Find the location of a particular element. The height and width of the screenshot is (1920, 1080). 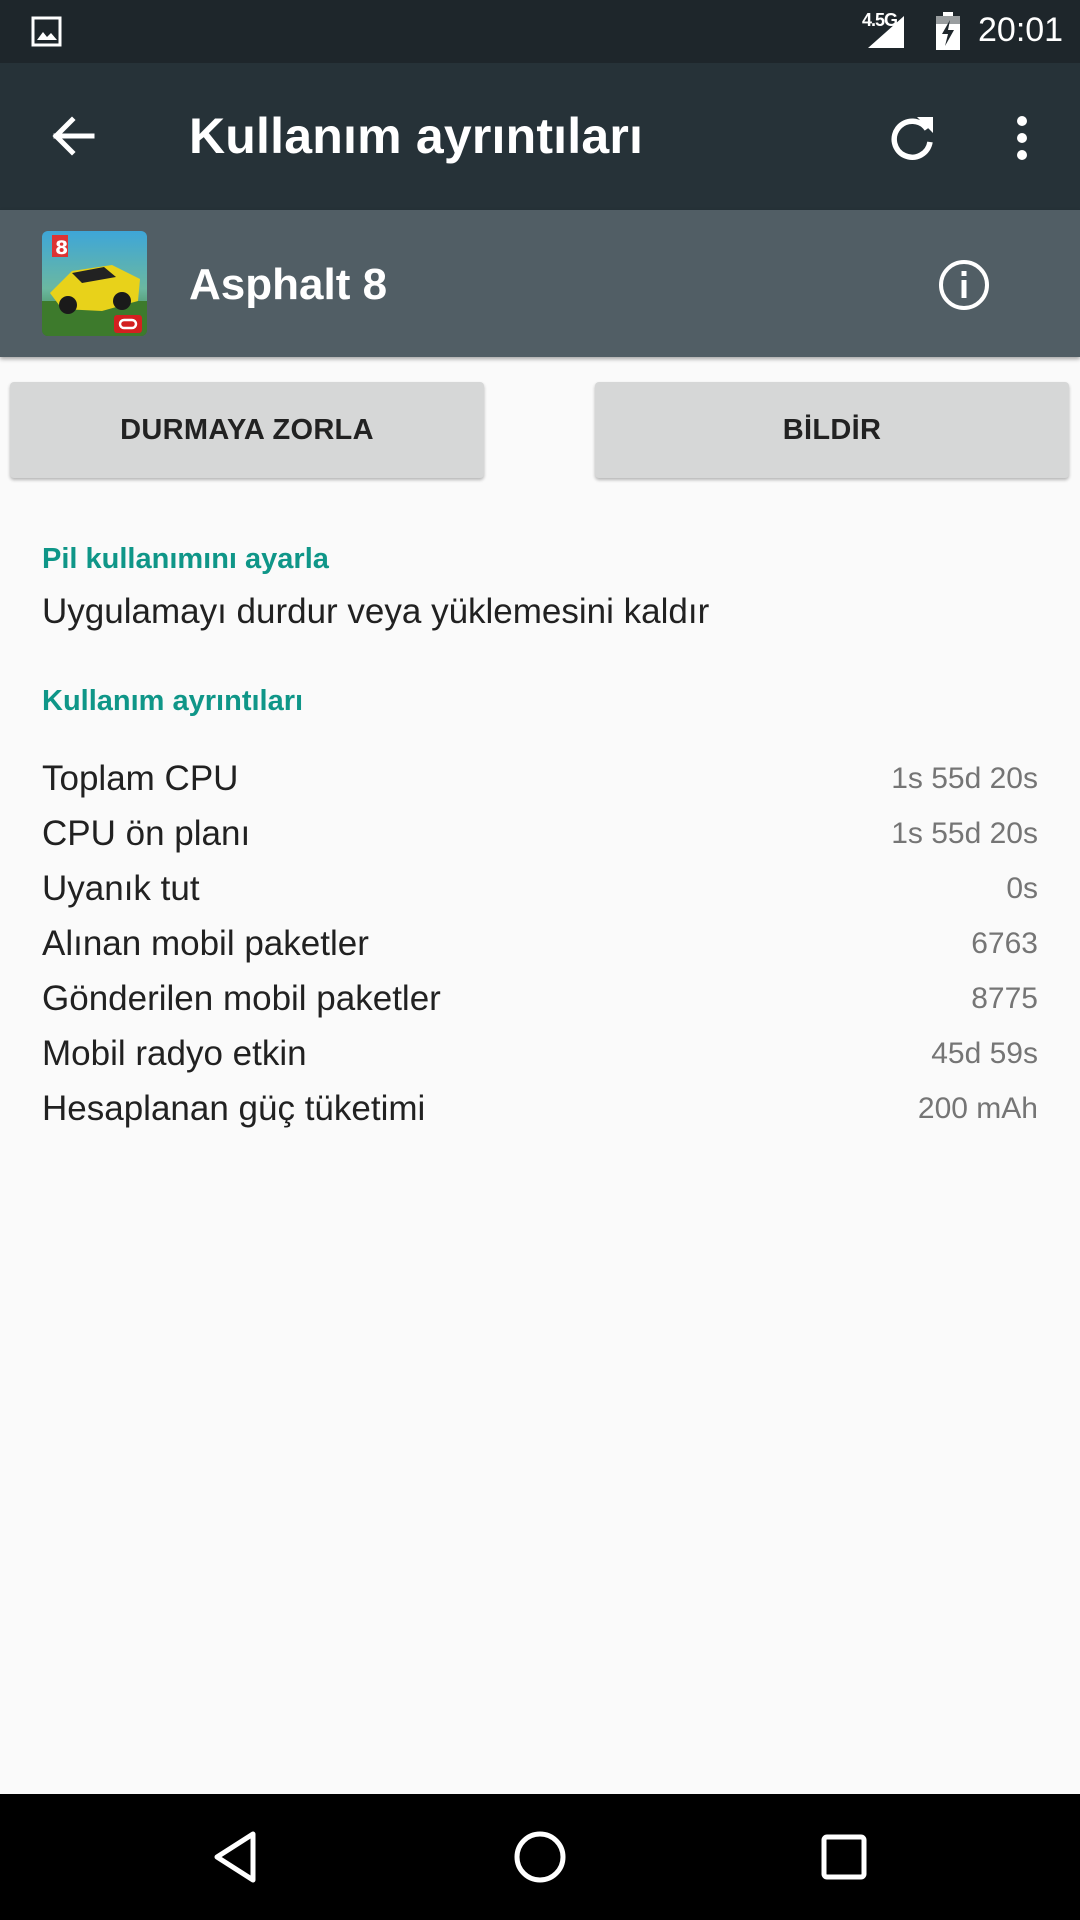

more-options-icon is located at coordinates (1022, 138).